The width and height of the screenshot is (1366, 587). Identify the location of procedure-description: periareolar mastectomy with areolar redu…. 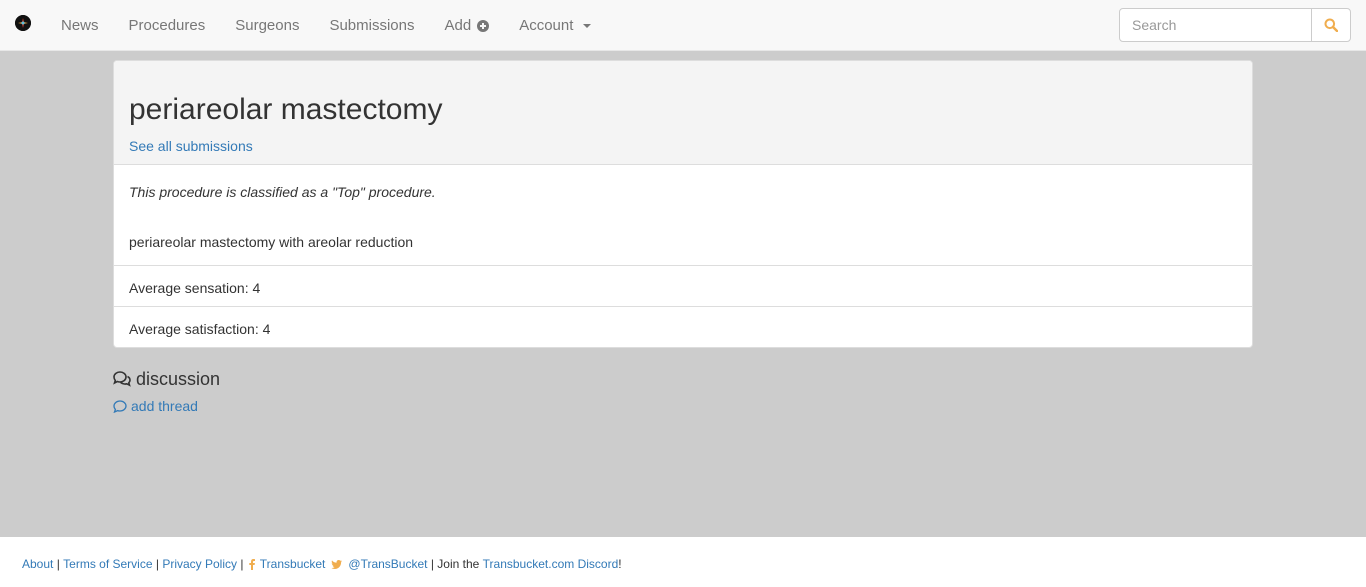
(271, 242).